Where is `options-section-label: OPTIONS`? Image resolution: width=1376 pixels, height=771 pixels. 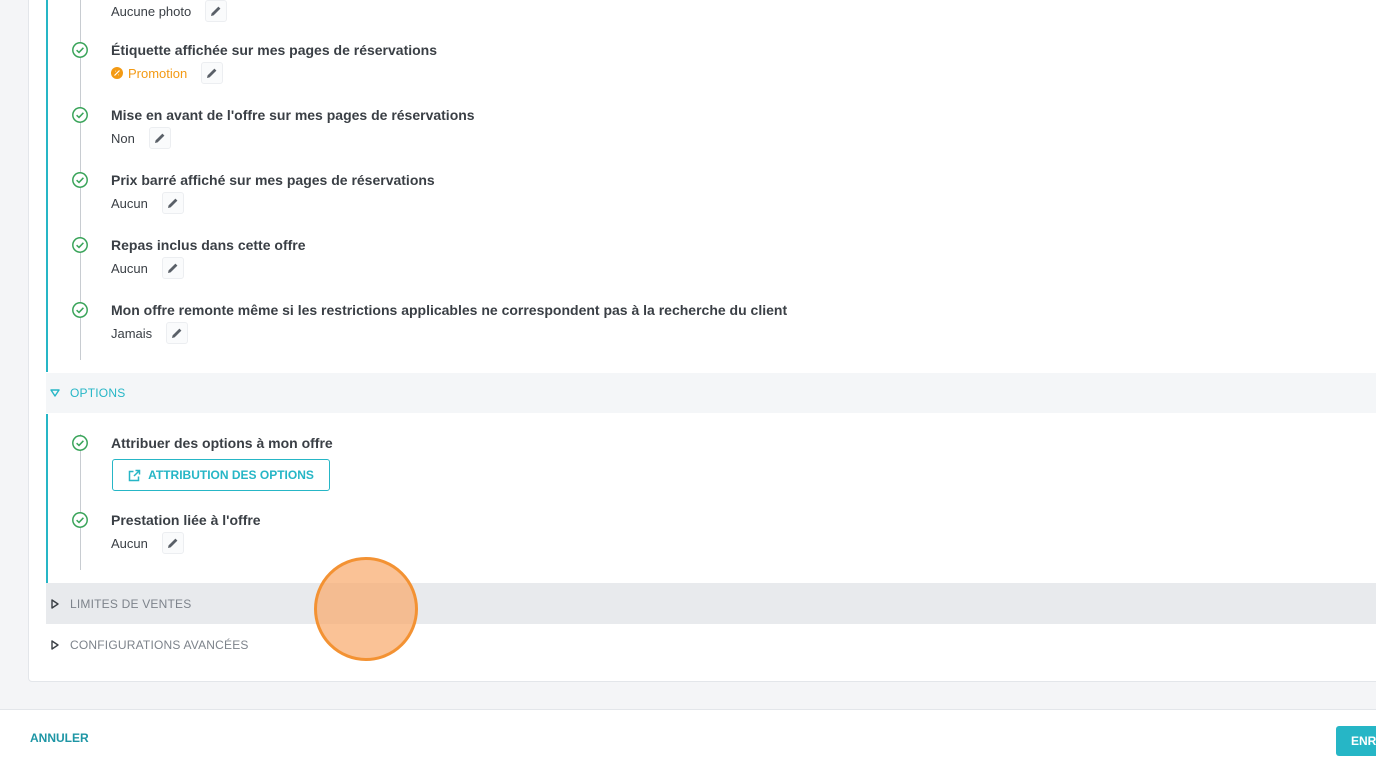 options-section-label: OPTIONS is located at coordinates (98, 393).